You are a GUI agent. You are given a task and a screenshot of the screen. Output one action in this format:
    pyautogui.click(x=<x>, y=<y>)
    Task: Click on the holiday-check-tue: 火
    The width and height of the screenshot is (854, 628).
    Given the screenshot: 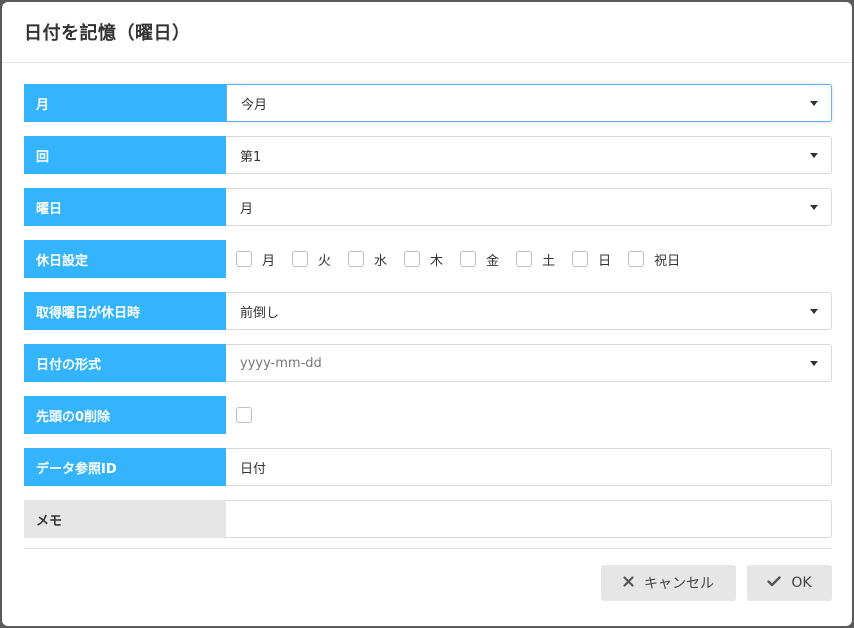 What is the action you would take?
    pyautogui.click(x=311, y=259)
    